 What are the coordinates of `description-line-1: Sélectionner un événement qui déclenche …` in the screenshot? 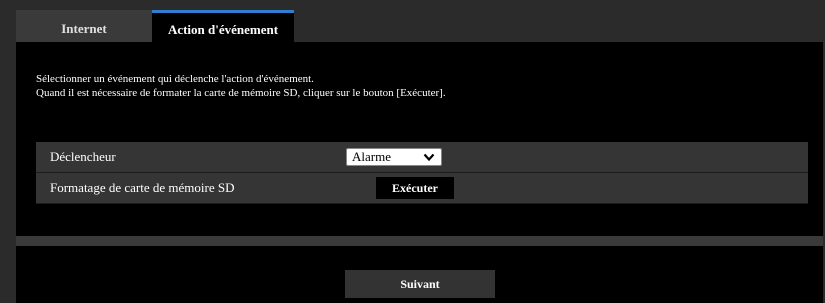 It's located at (175, 79).